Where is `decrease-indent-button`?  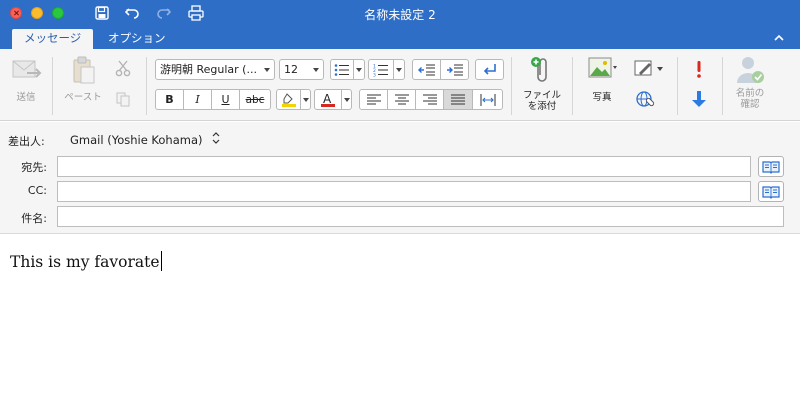
decrease-indent-button is located at coordinates (426, 69).